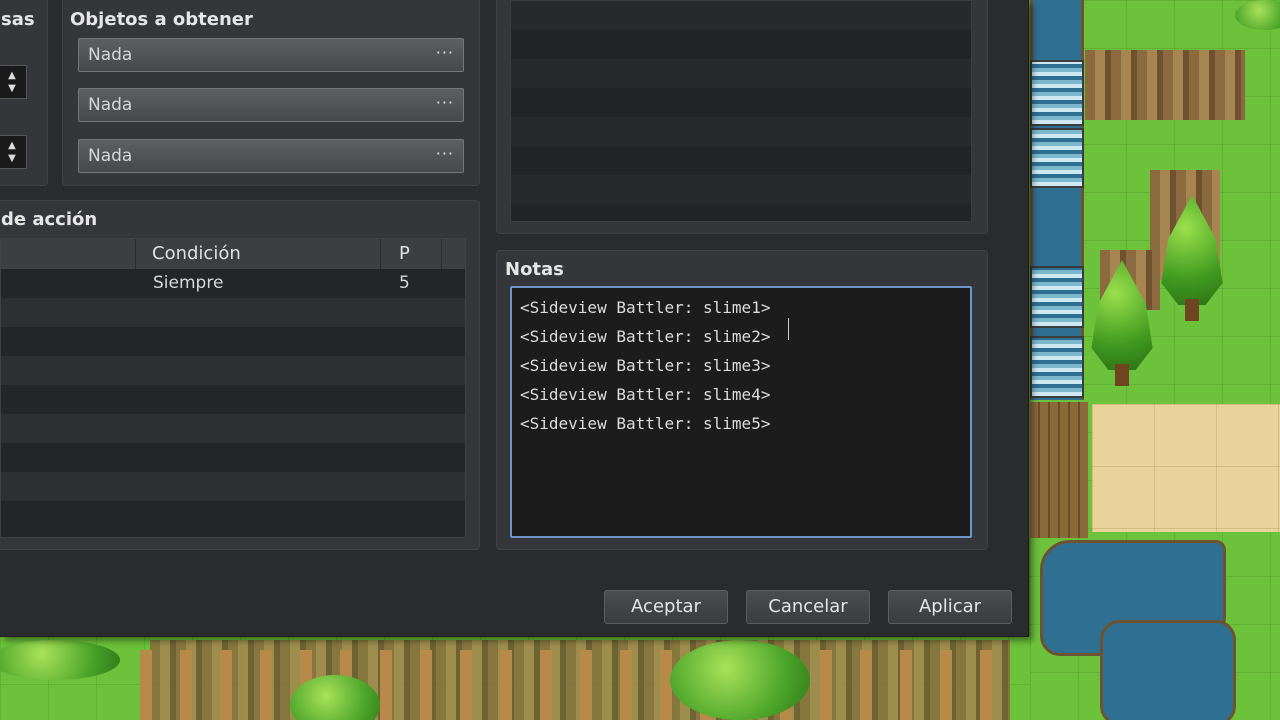 This screenshot has height=720, width=1280. What do you see at coordinates (161, 19) in the screenshot?
I see `drop-items-title: Objetos a obtener` at bounding box center [161, 19].